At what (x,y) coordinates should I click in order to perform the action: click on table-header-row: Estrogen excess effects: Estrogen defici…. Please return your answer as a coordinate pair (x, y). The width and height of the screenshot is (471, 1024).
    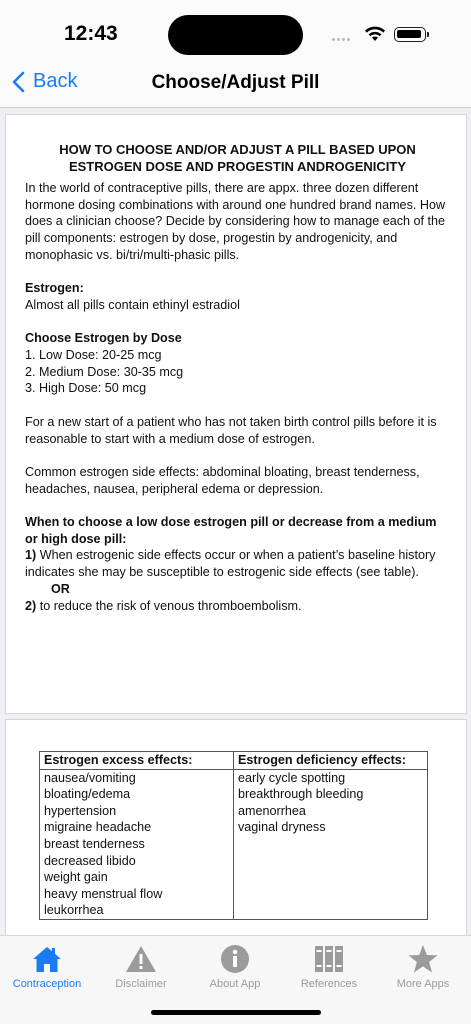
    Looking at the image, I should click on (233, 760).